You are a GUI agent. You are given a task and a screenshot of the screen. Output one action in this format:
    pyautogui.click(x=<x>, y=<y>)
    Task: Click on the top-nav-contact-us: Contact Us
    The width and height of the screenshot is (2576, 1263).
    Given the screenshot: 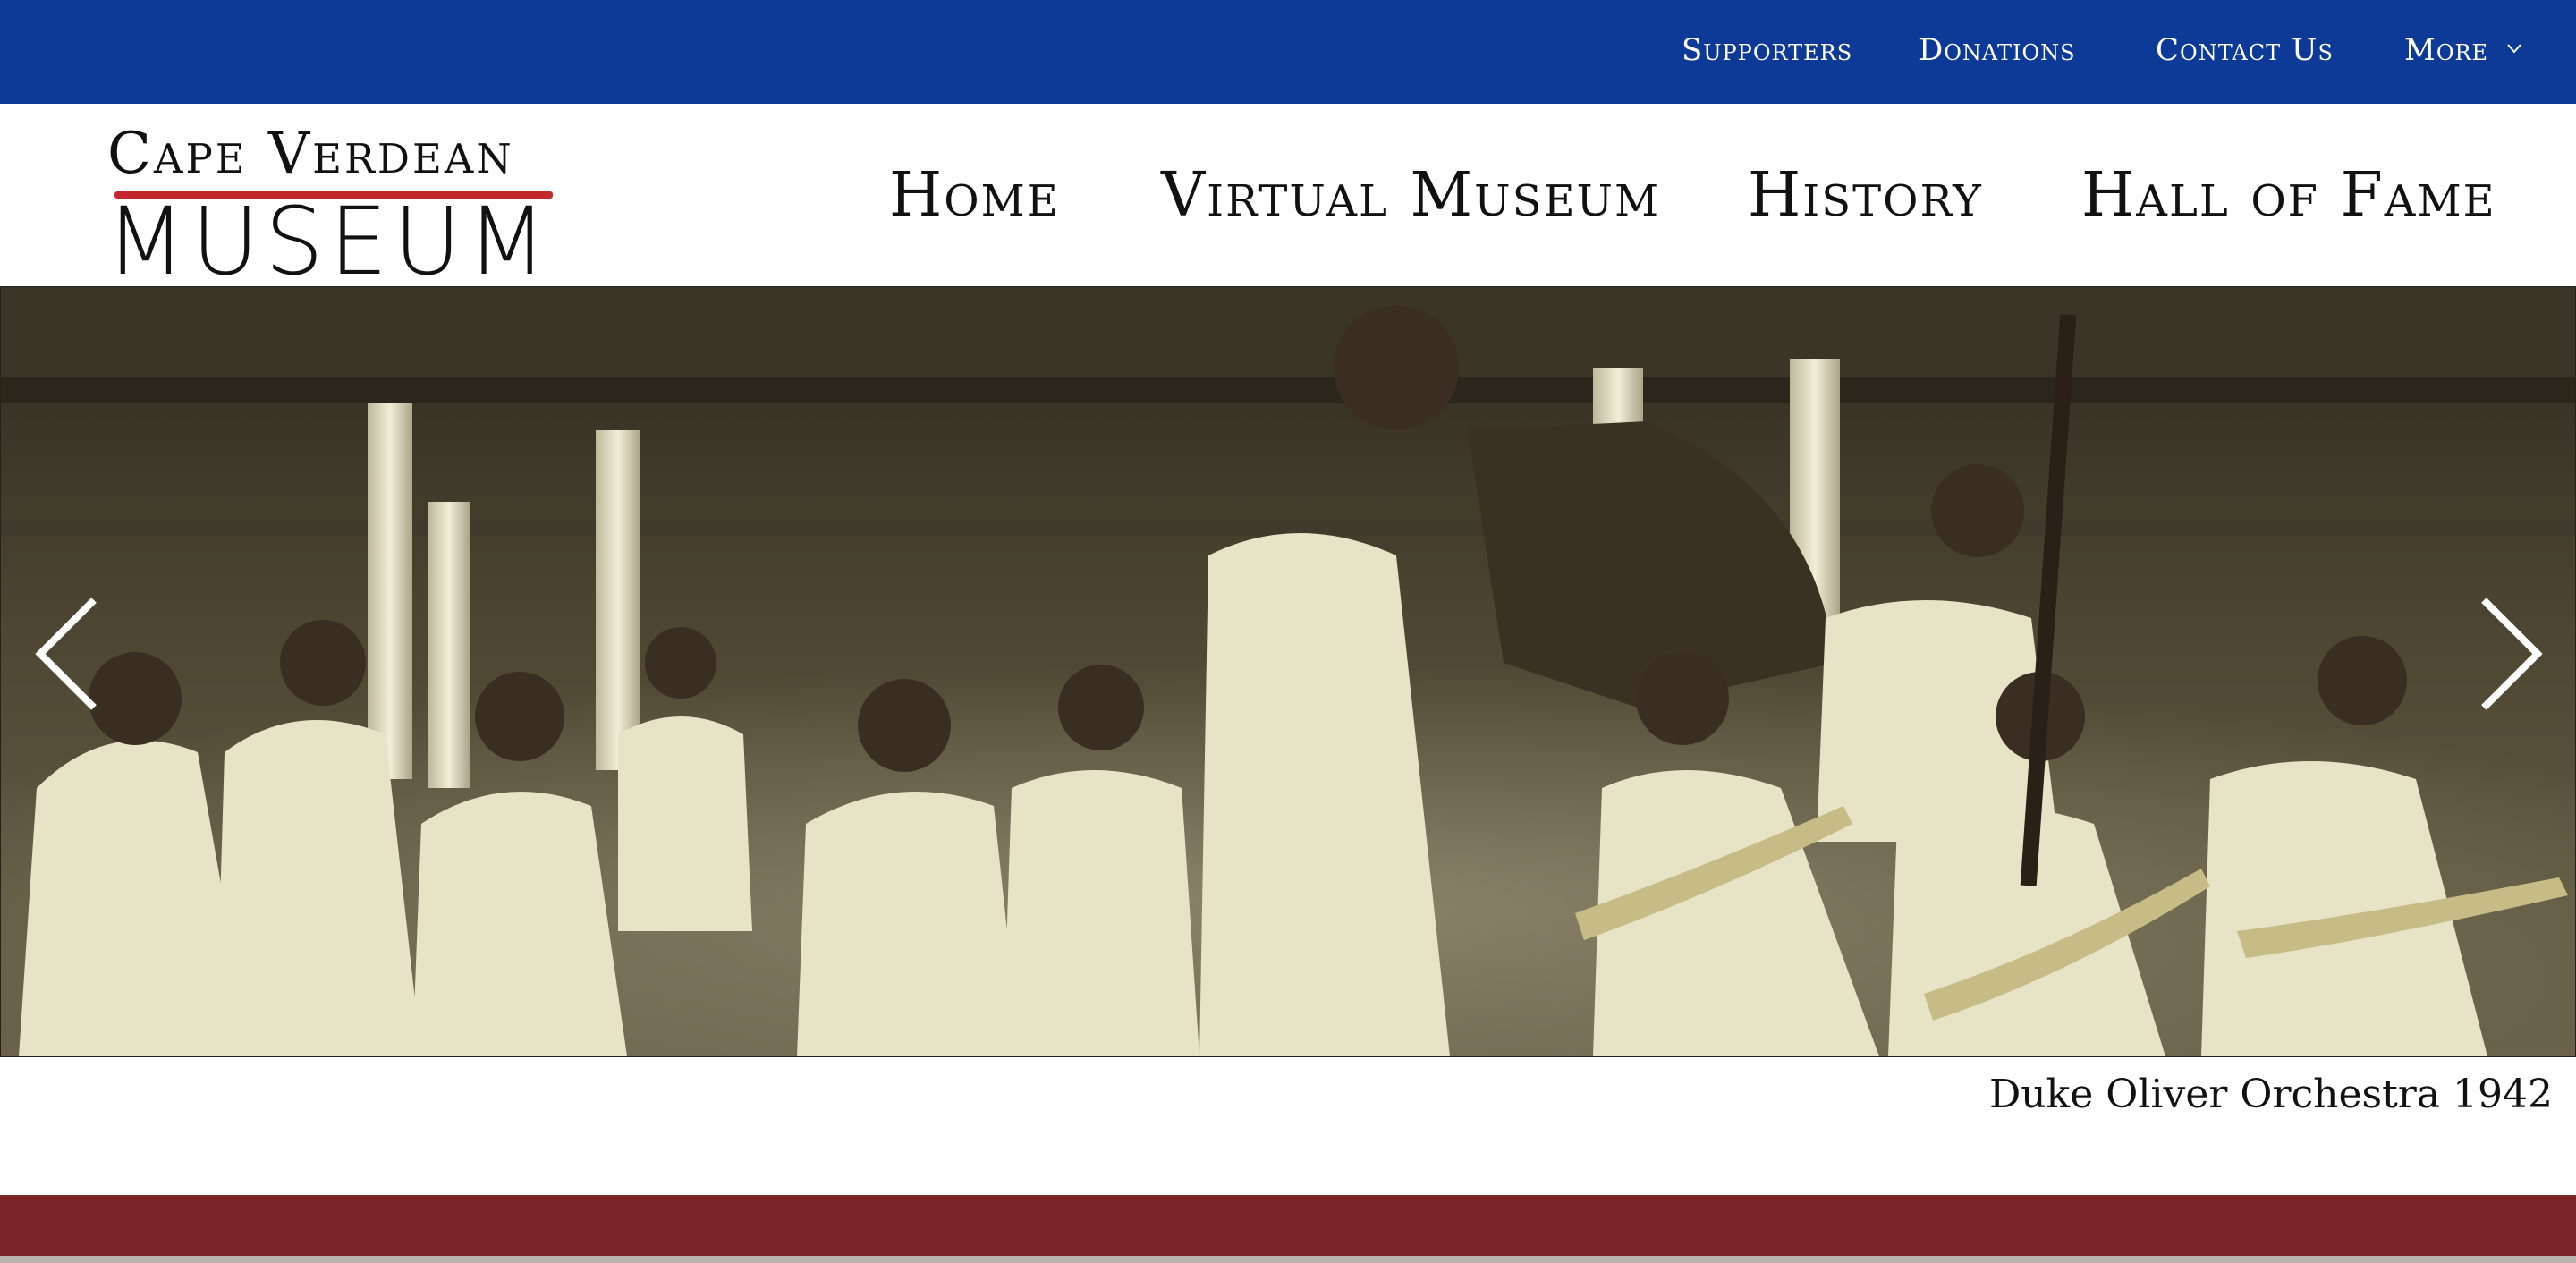 What is the action you would take?
    pyautogui.click(x=2245, y=50)
    